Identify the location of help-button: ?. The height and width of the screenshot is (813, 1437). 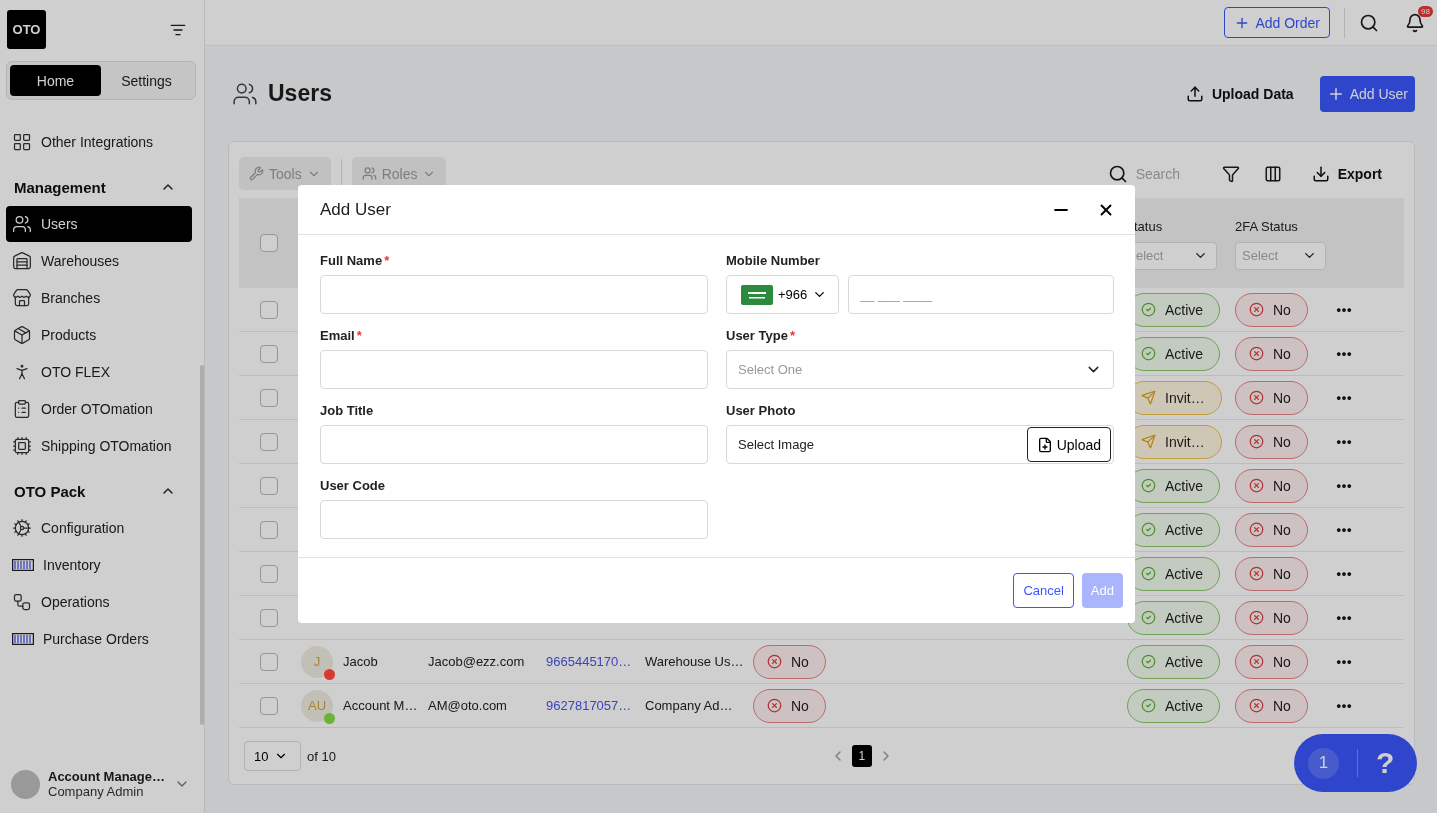
(1385, 763).